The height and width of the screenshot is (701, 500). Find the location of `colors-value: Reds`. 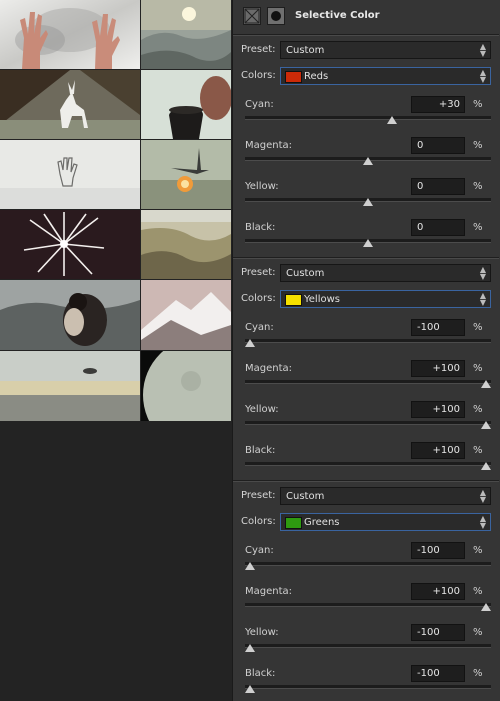

colors-value: Reds is located at coordinates (316, 76).